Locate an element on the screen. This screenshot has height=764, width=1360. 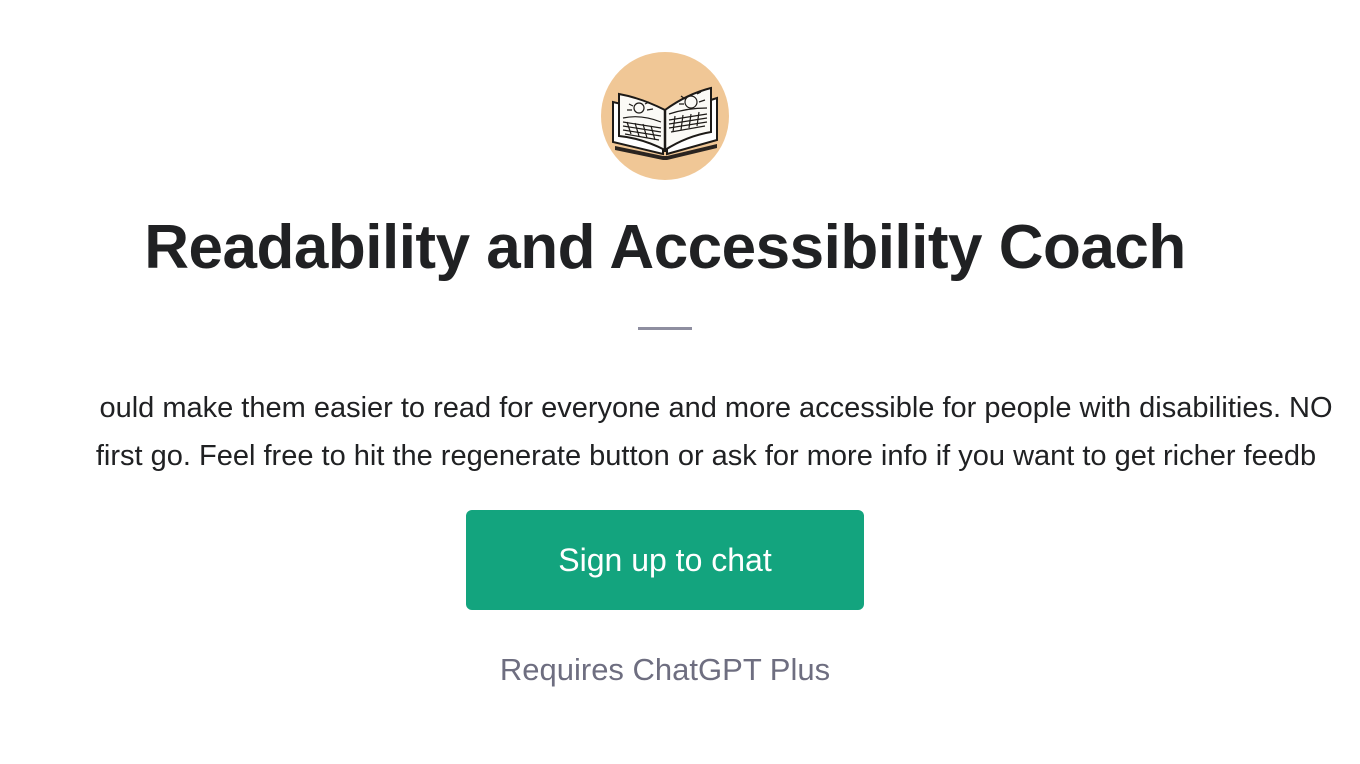
sign-up-button: Sign up to chat is located at coordinates (665, 560).